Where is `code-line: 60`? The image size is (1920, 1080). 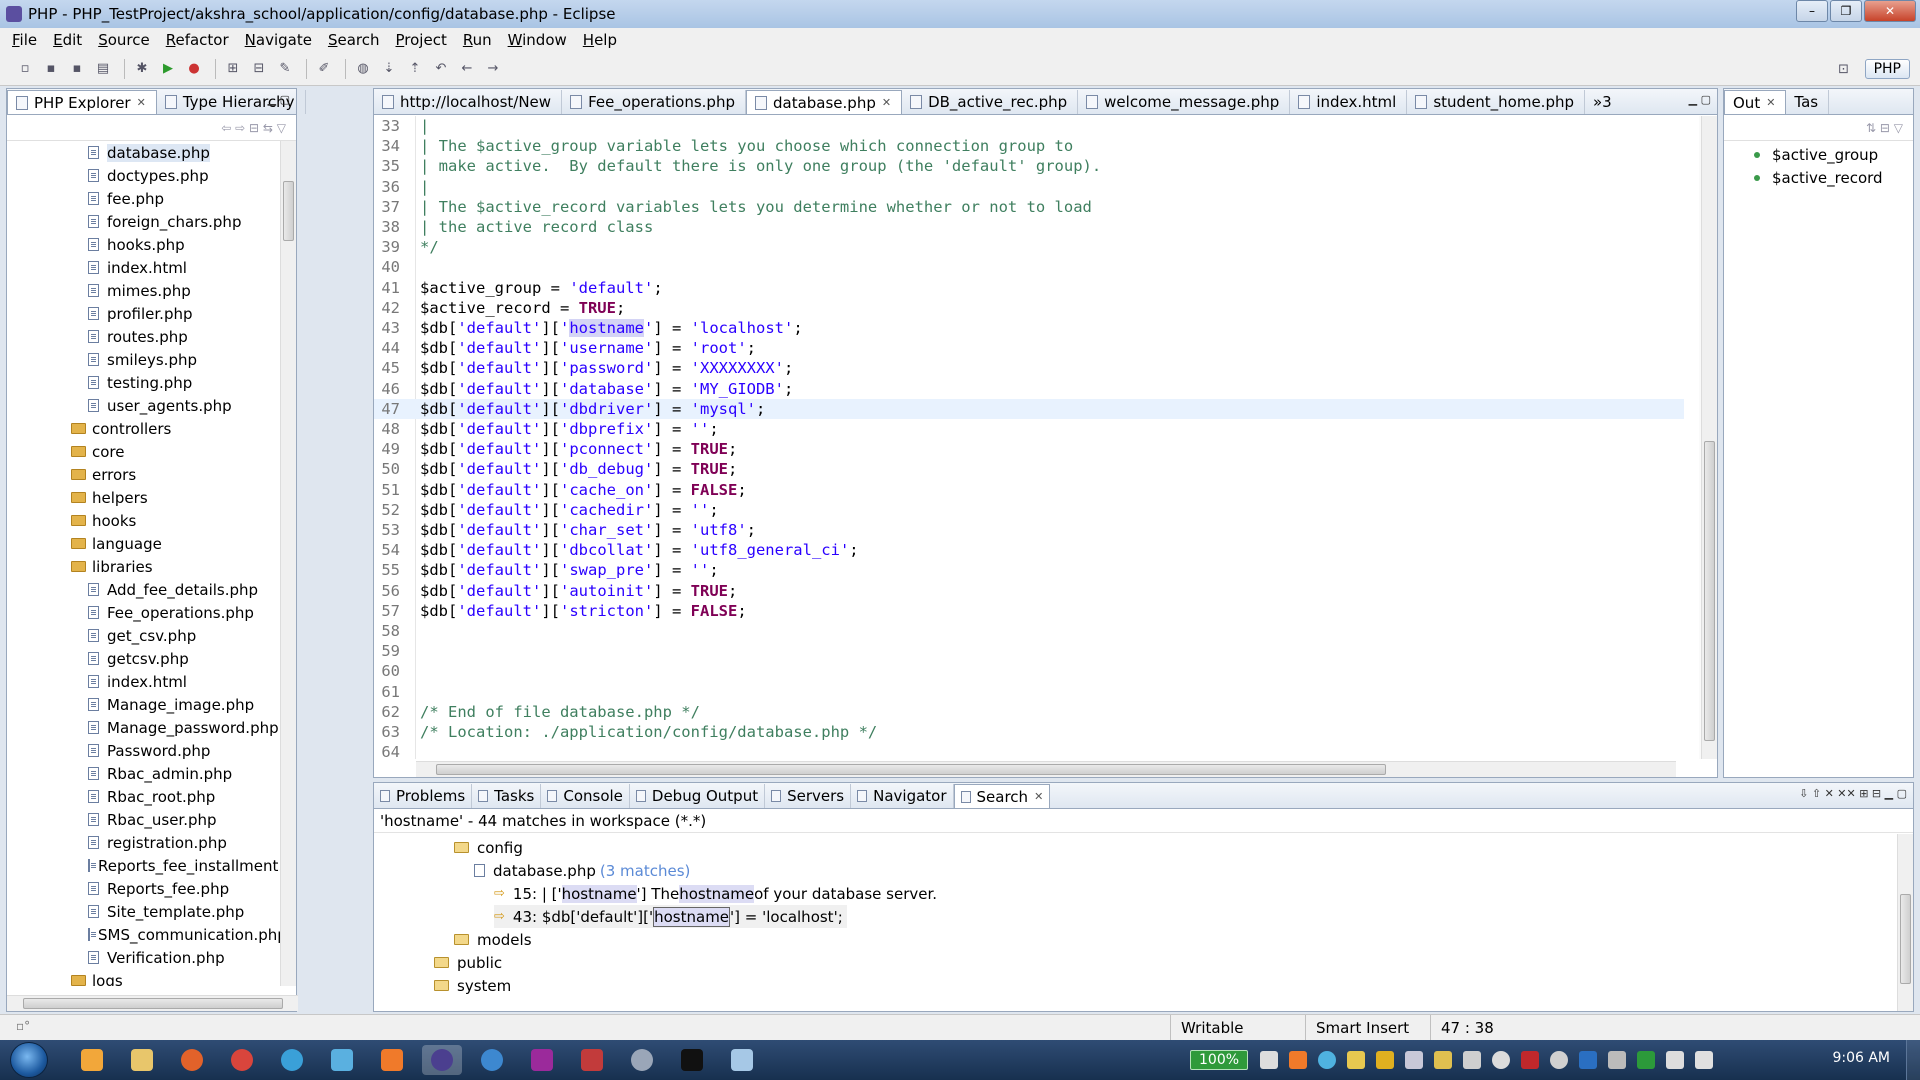 code-line: 60 is located at coordinates (1029, 671).